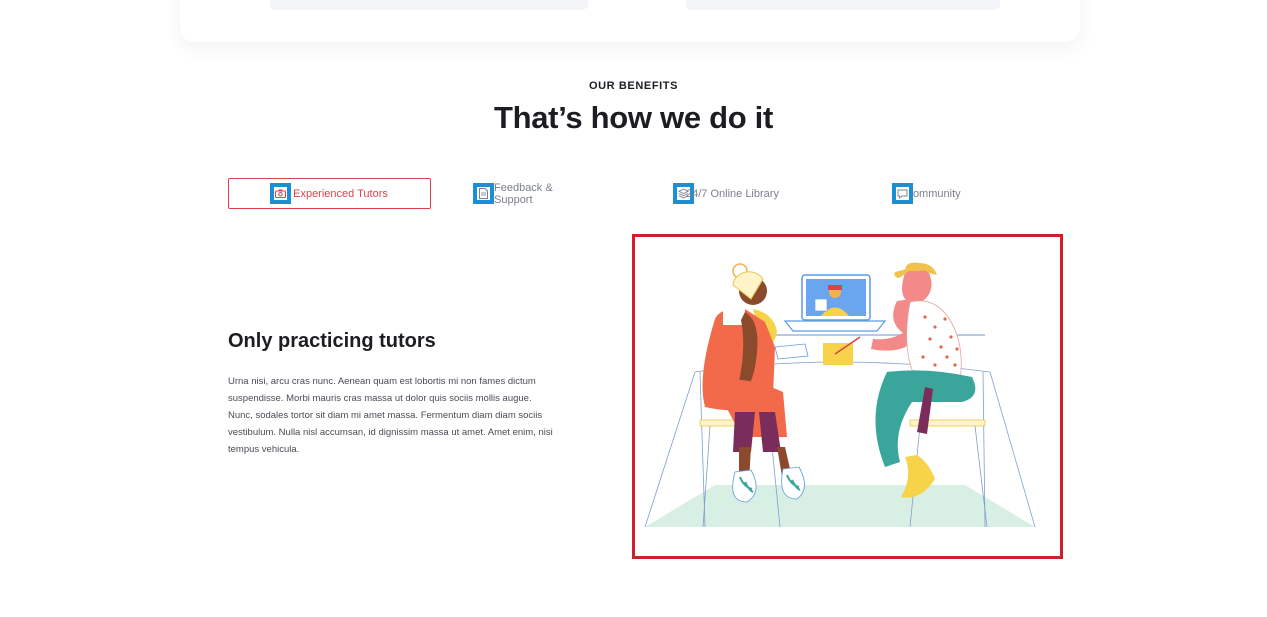 The image size is (1267, 617). Describe the element at coordinates (483, 193) in the screenshot. I see `document-icon` at that location.